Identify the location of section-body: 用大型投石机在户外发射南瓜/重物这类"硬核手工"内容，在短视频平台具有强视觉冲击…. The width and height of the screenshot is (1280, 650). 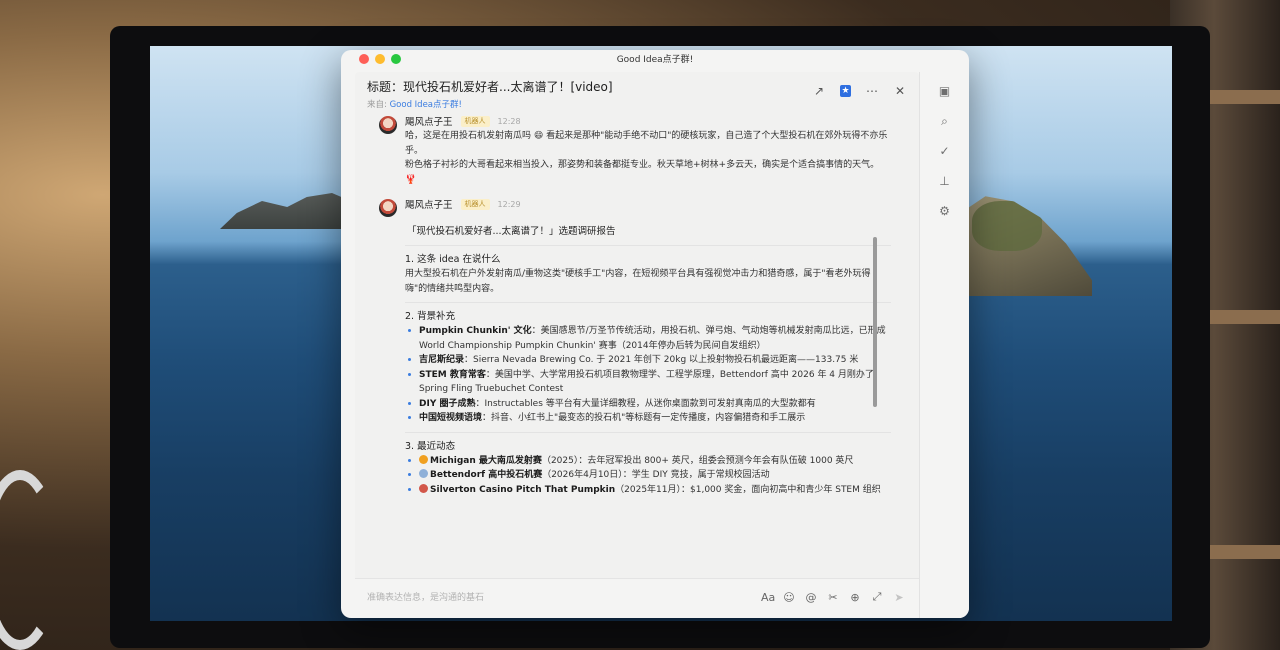
(638, 281).